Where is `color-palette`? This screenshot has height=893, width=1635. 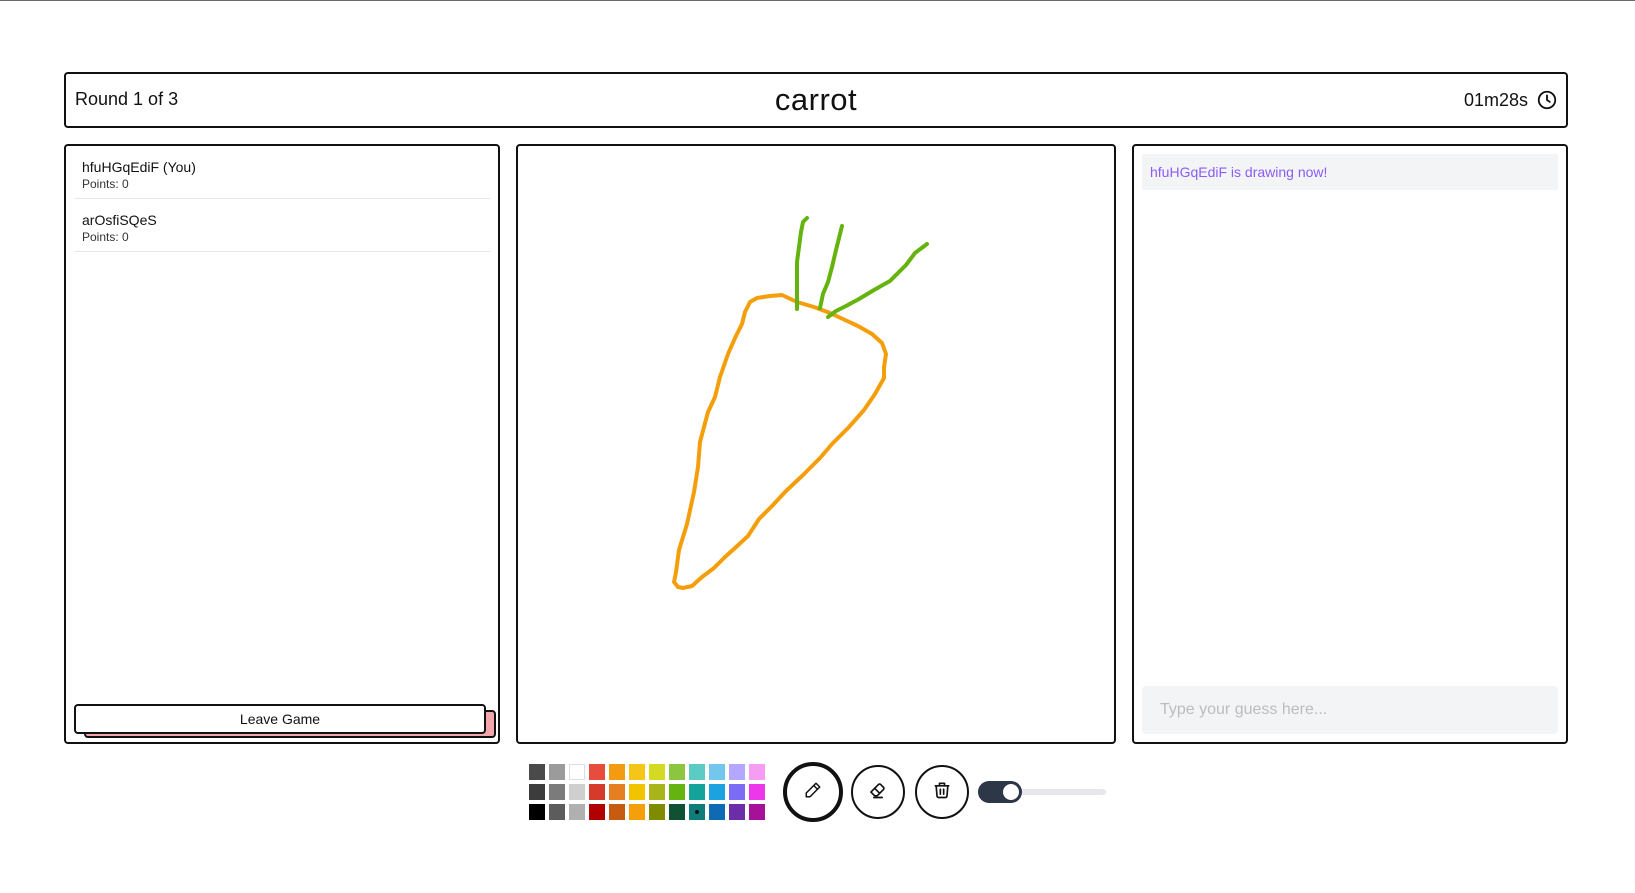
color-palette is located at coordinates (647, 792).